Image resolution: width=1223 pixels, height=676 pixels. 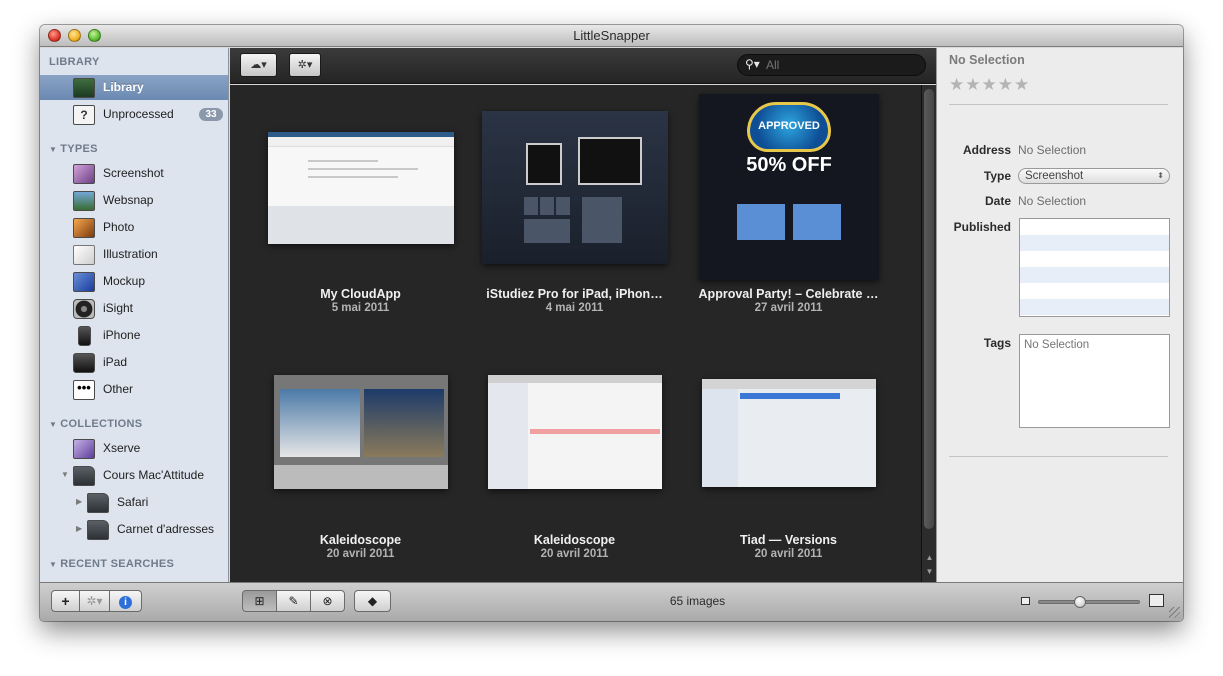 What do you see at coordinates (122, 448) in the screenshot?
I see `sidebar-item-label: Xserve` at bounding box center [122, 448].